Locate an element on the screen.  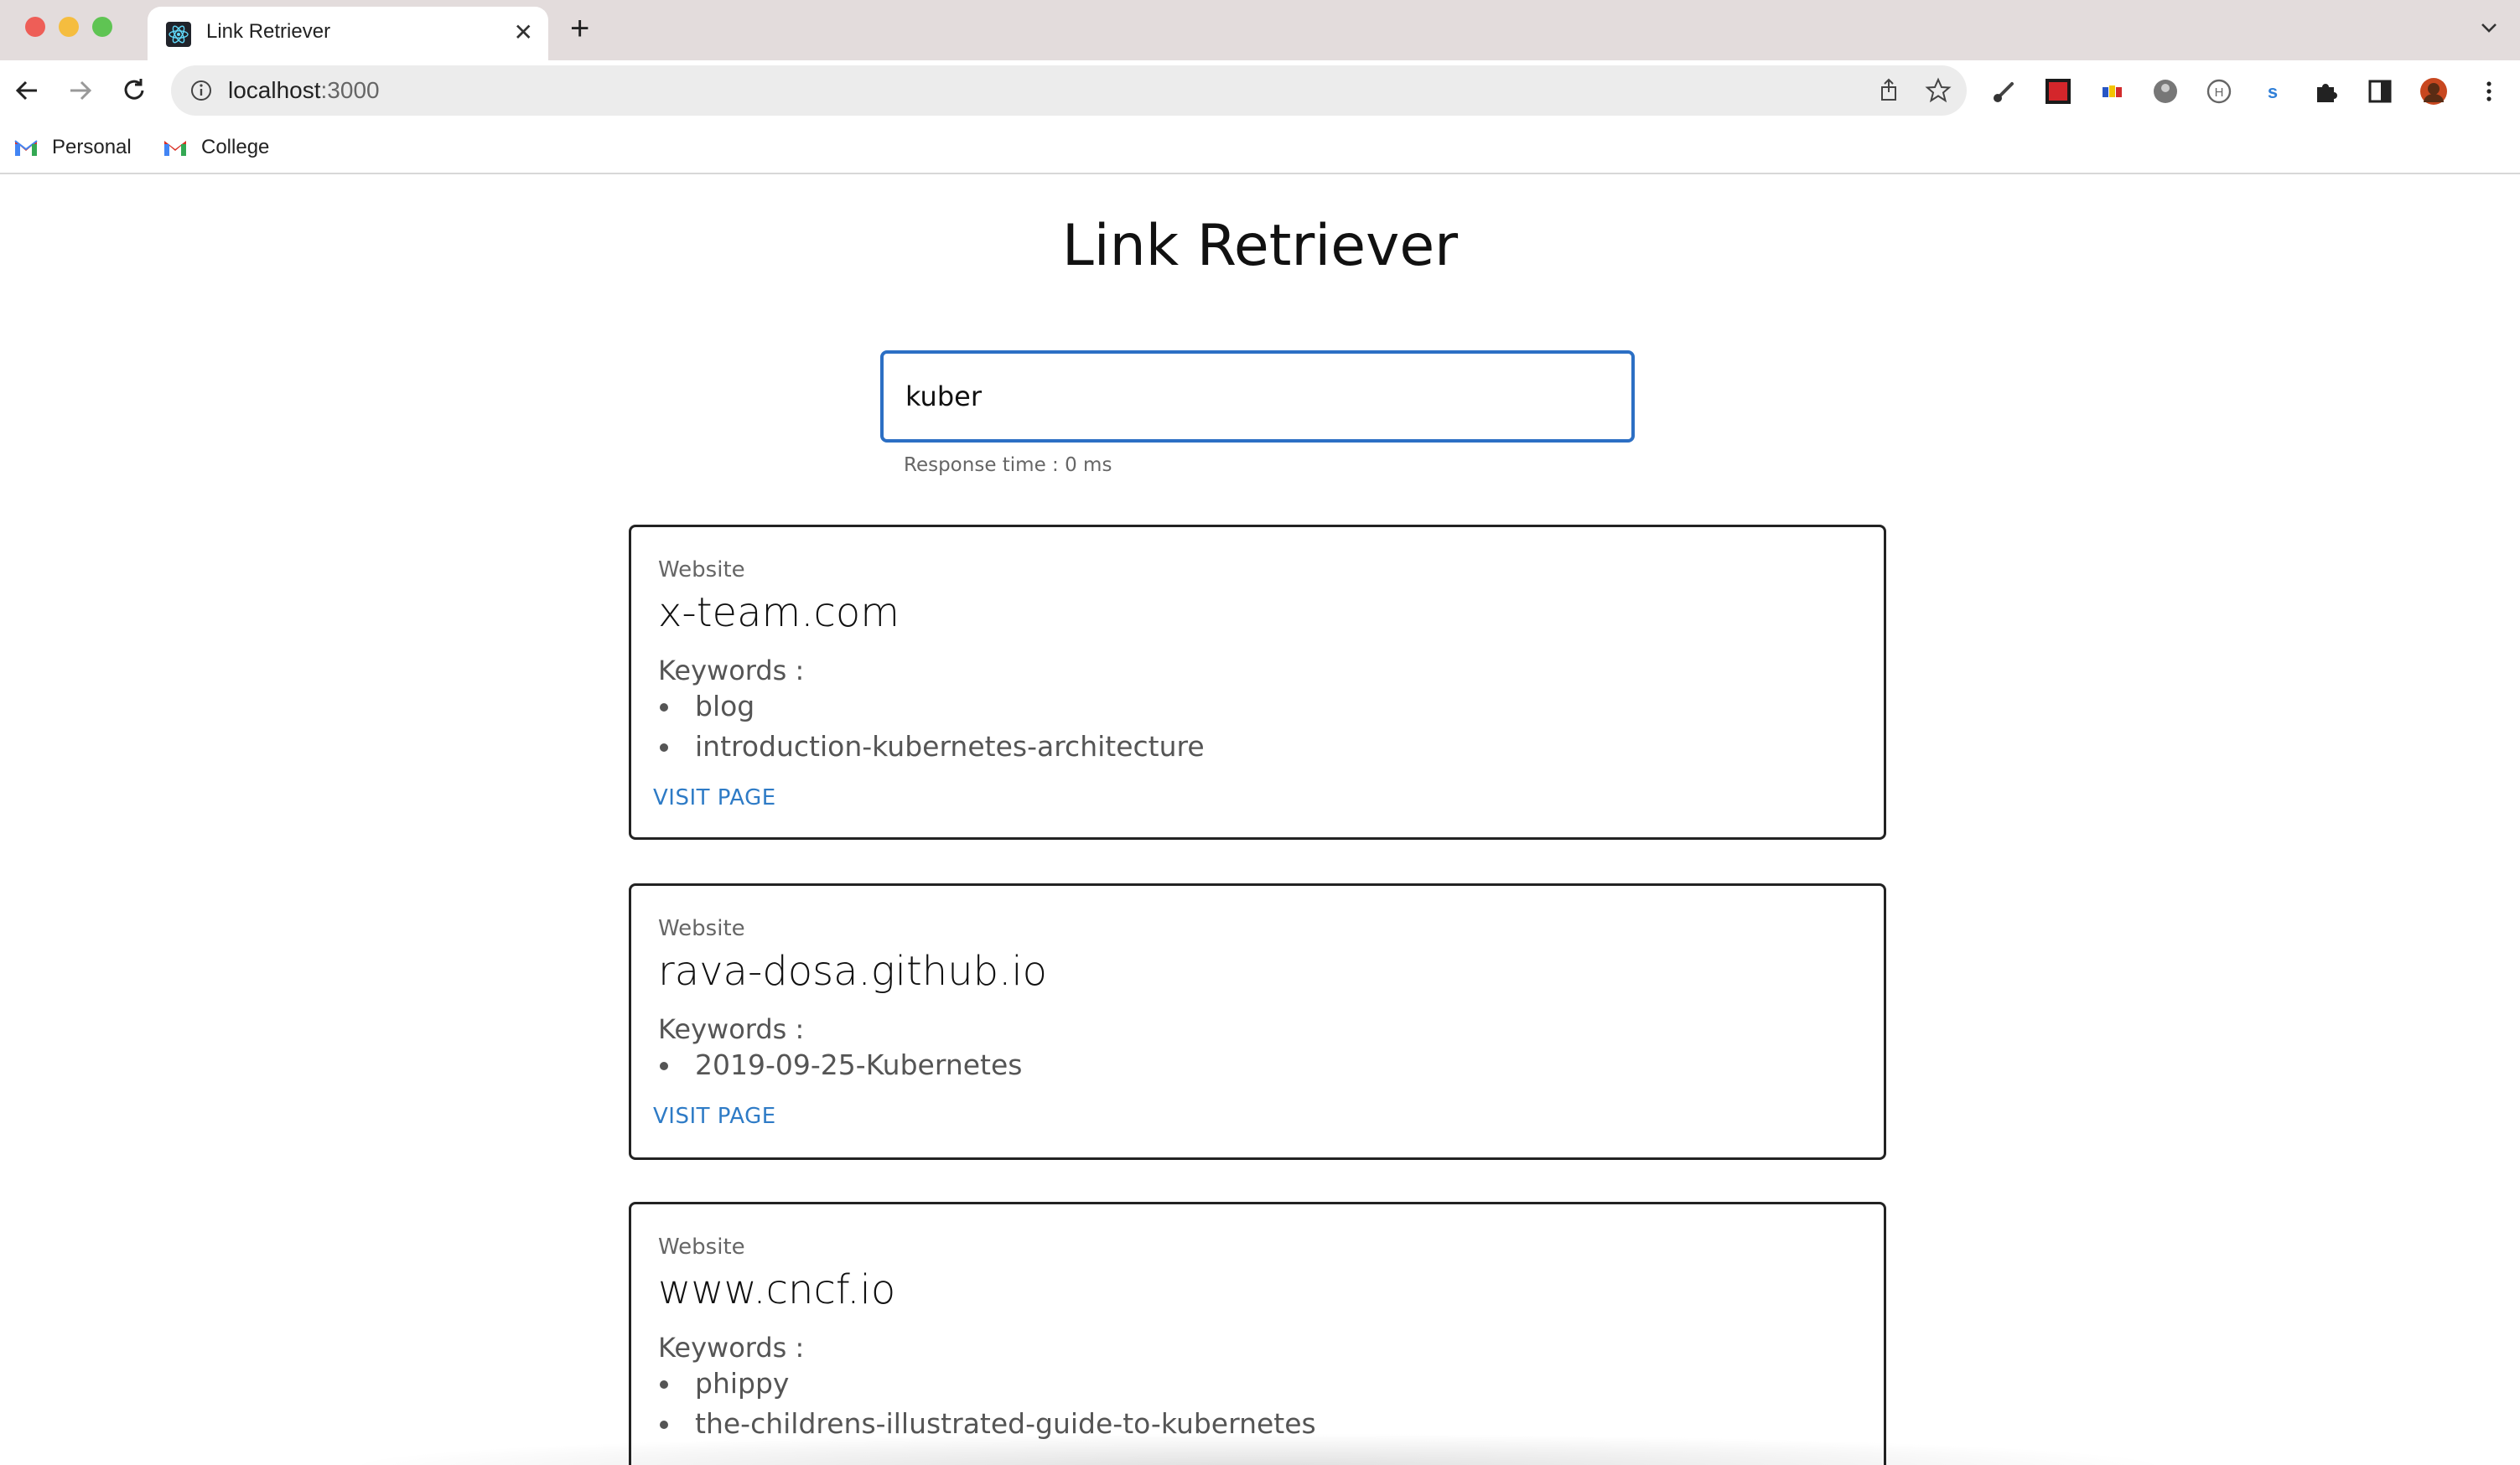
minimize-window-button is located at coordinates (69, 27).